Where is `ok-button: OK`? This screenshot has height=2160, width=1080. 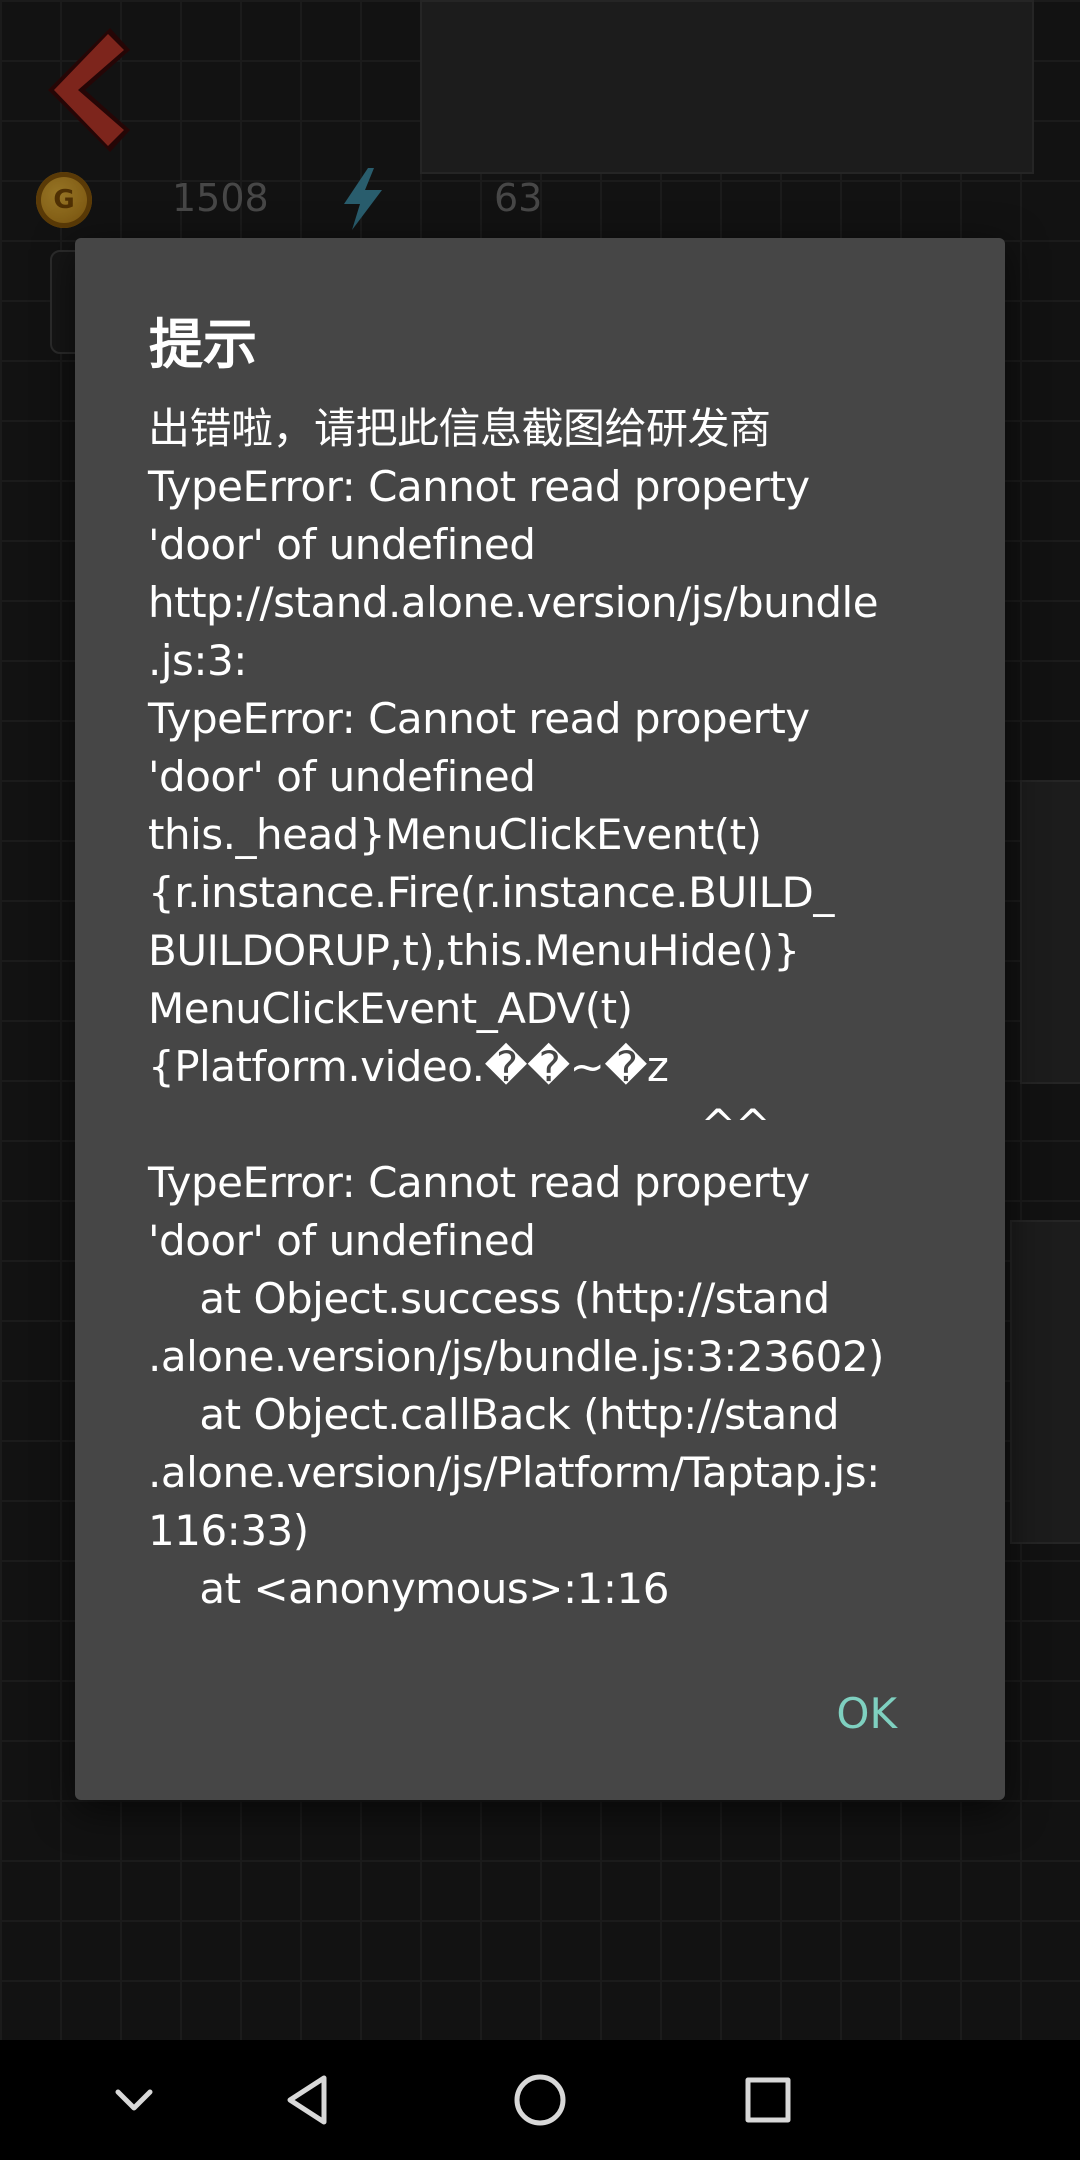
ok-button: OK is located at coordinates (866, 1713).